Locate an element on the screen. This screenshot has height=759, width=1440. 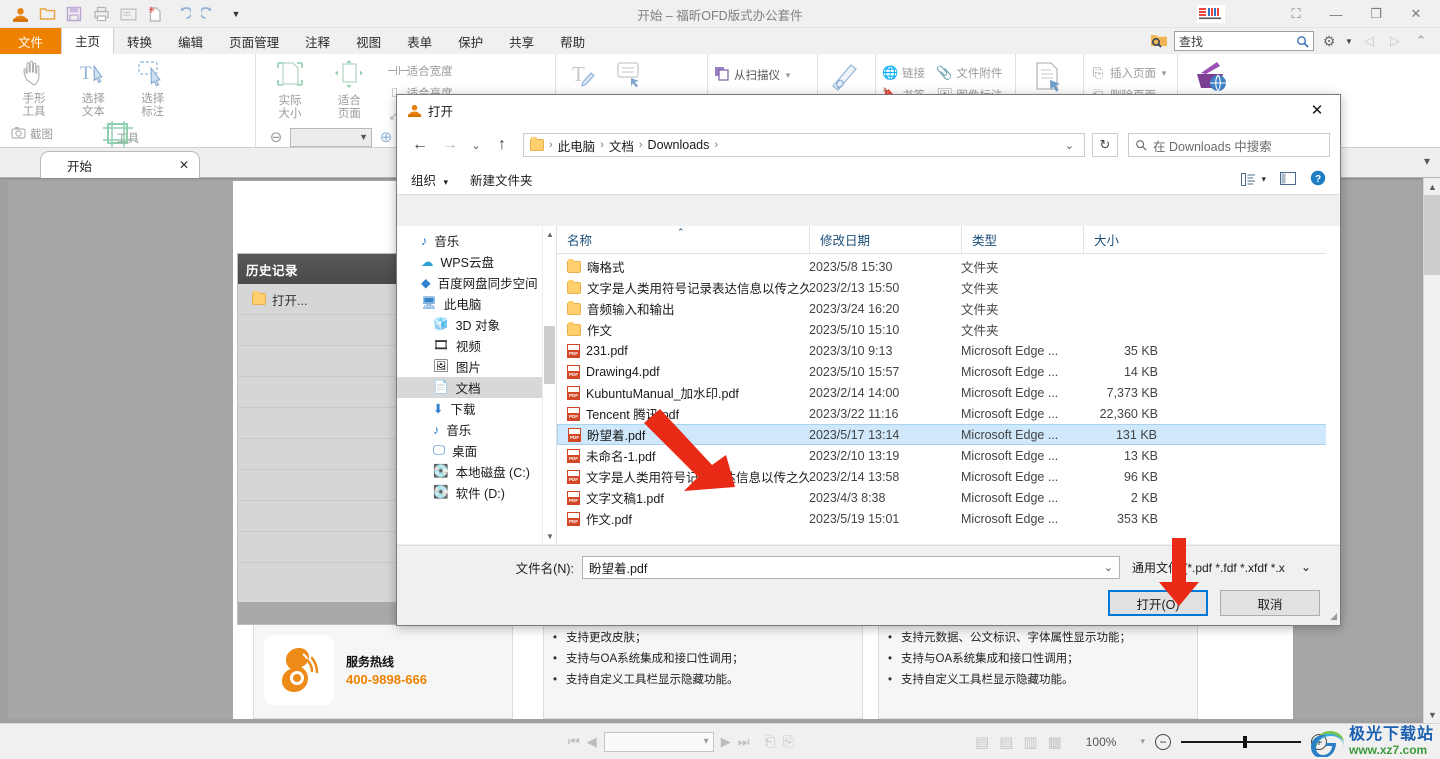
file-type-filter-select: 通用文件 (*.pdf *.fdf *.xfdf *.x ⌄ is located at coordinates (1222, 567).